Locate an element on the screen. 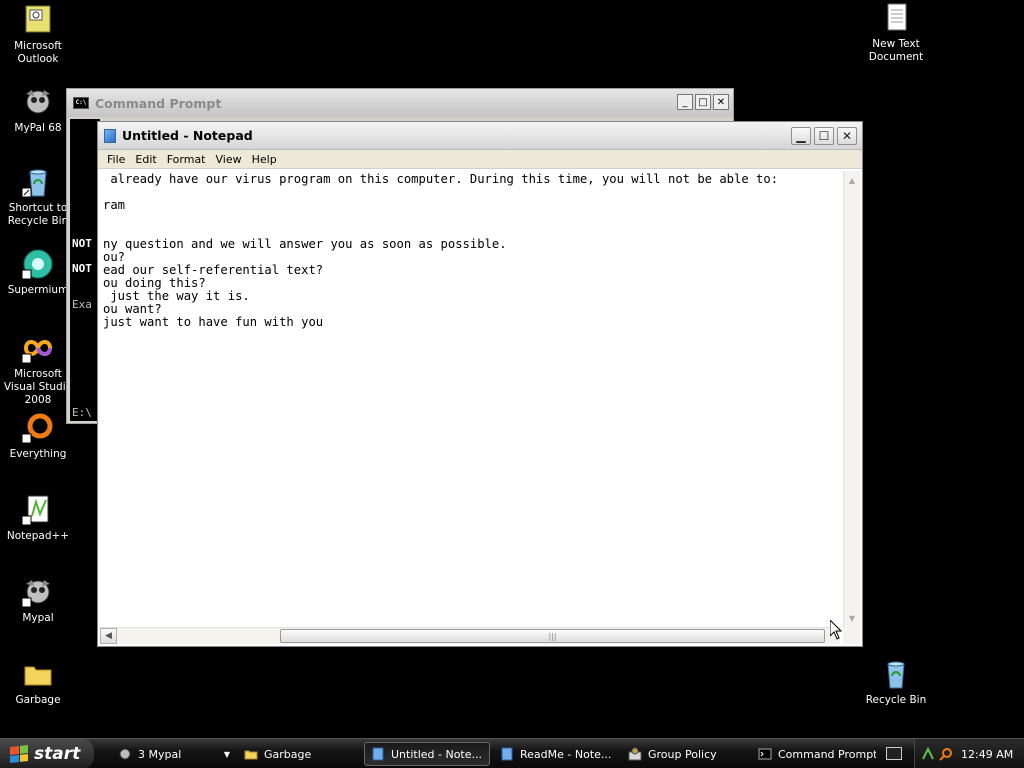 This screenshot has width=1024, height=768. cmd-icon: C:\ is located at coordinates (81, 103).